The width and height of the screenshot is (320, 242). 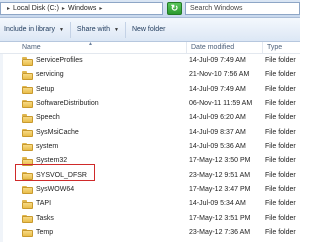 What do you see at coordinates (93, 29) in the screenshot?
I see `share-with-label: Share with` at bounding box center [93, 29].